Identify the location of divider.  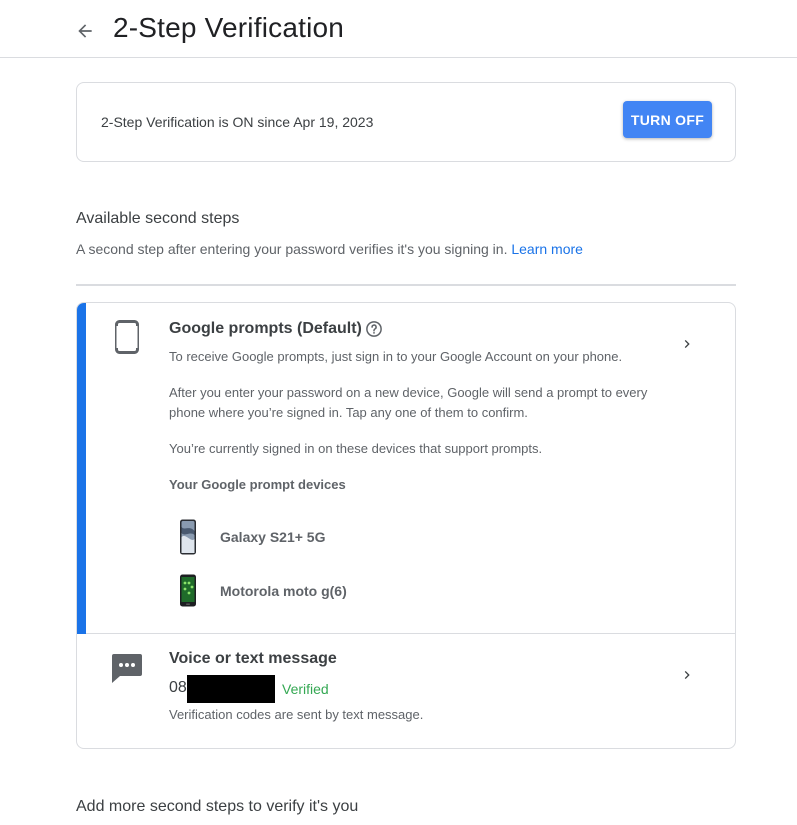
(406, 285).